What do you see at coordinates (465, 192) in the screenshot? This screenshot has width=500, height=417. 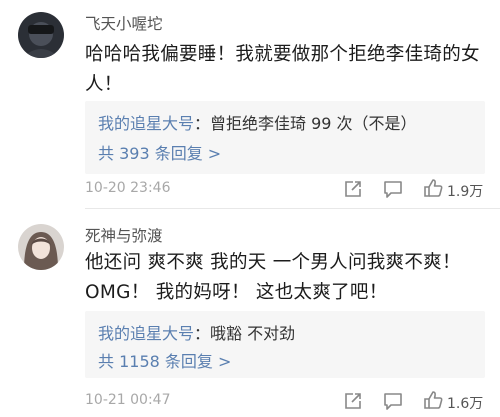 I see `like-count: 1.9万` at bounding box center [465, 192].